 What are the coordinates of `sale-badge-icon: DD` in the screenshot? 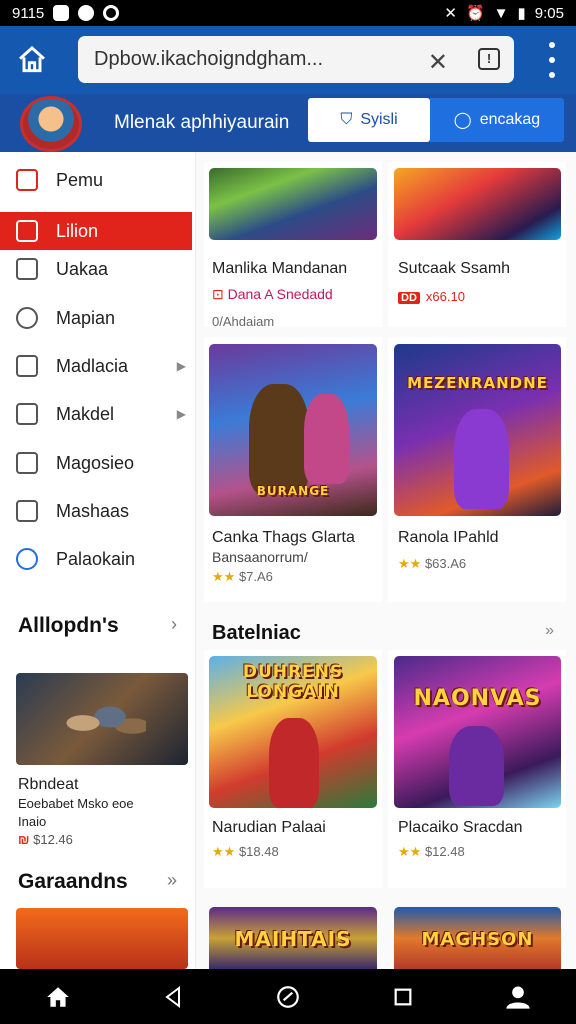 It's located at (409, 298).